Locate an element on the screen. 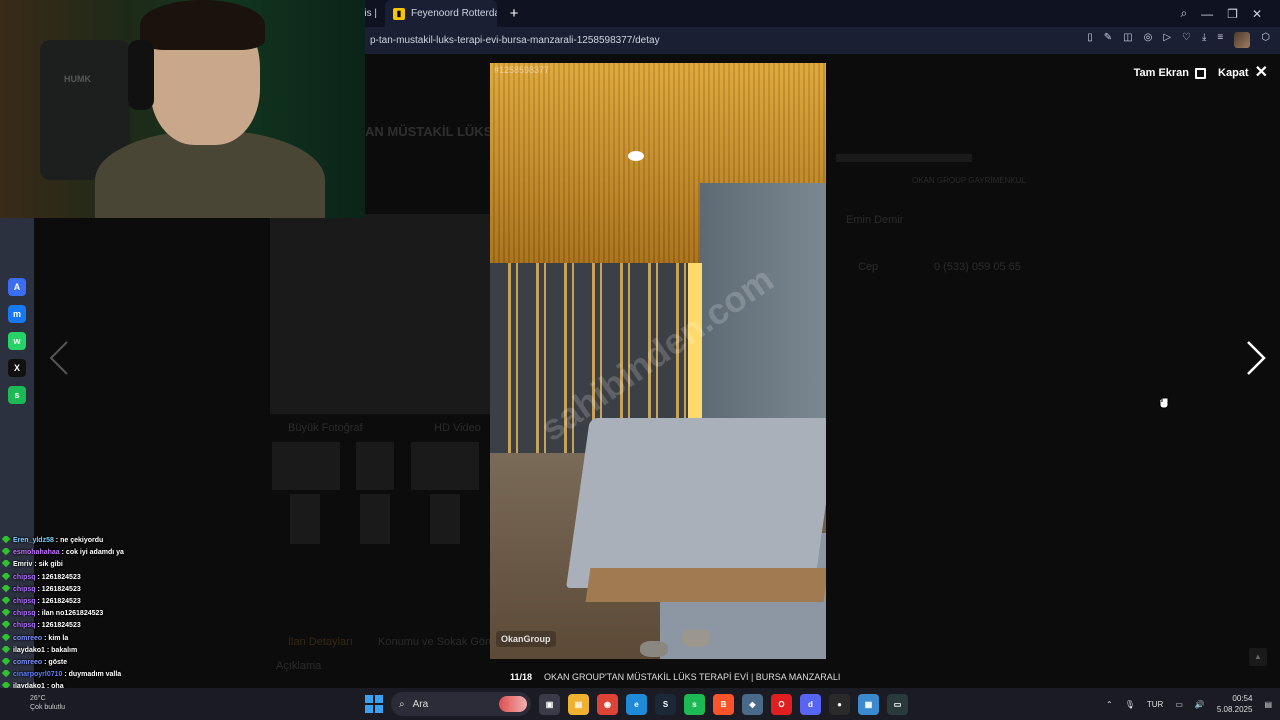  profile-avatar is located at coordinates (1242, 40).